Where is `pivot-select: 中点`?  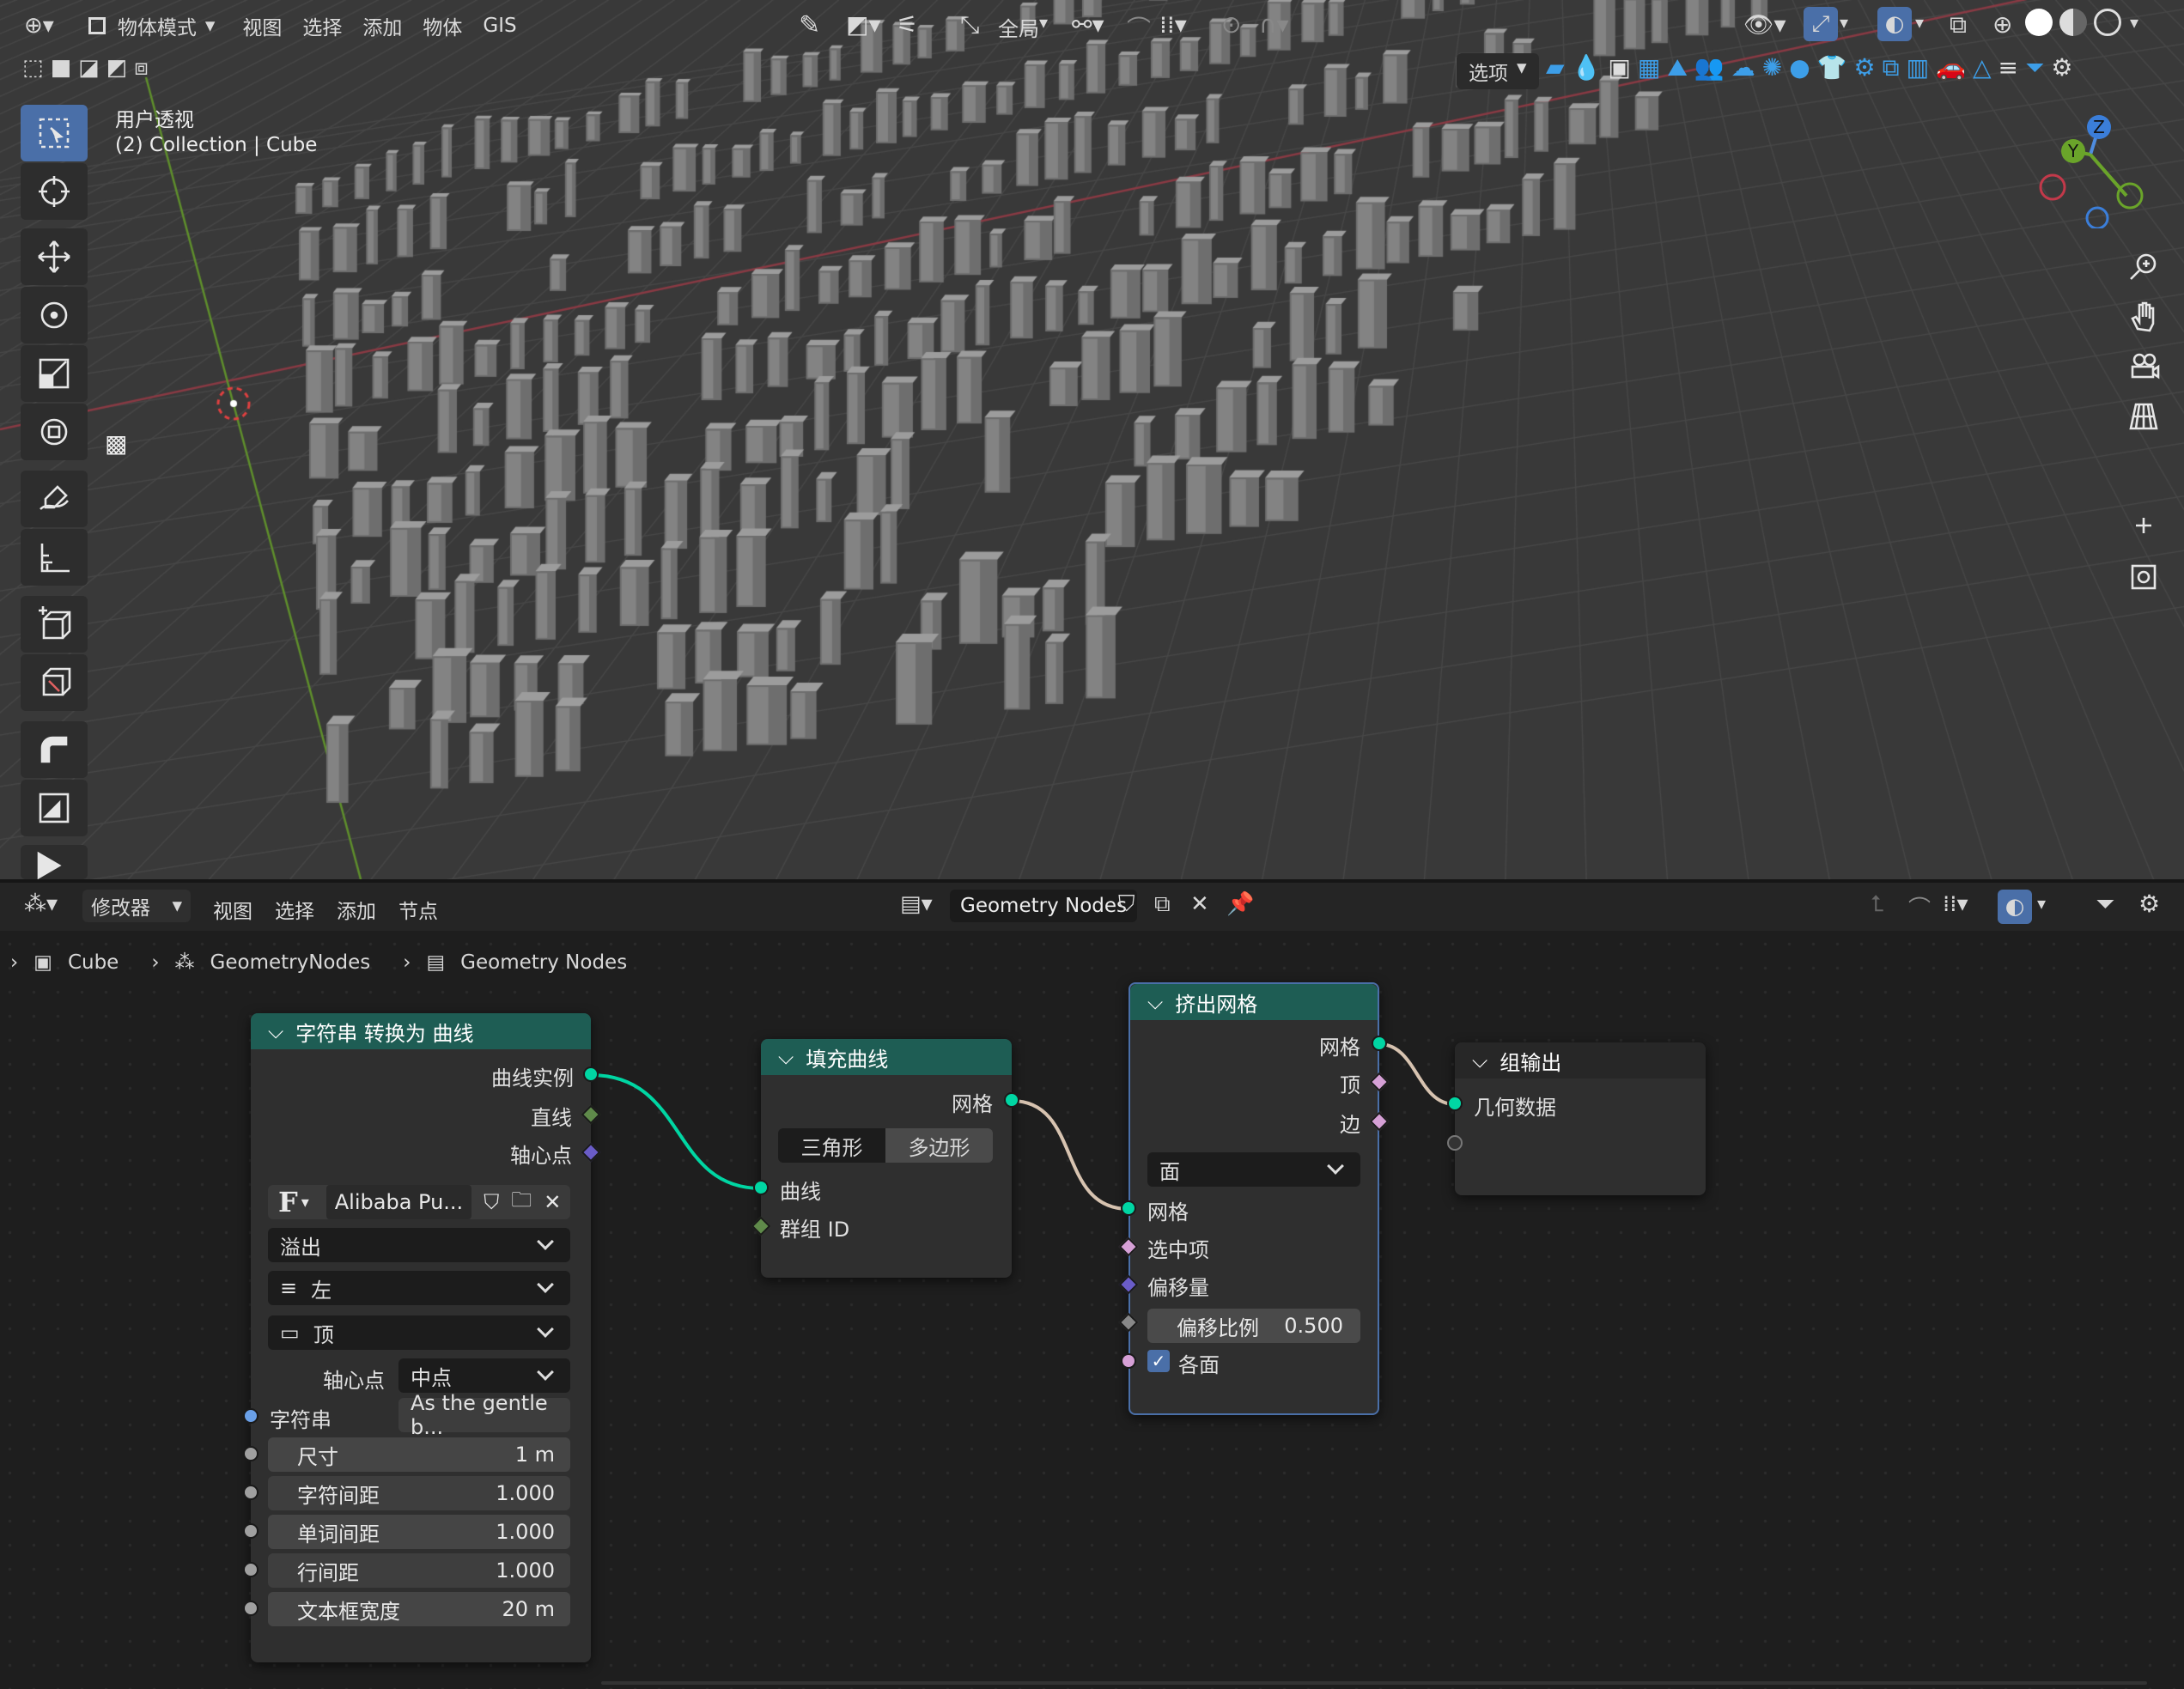
pivot-select: 中点 is located at coordinates (484, 1375).